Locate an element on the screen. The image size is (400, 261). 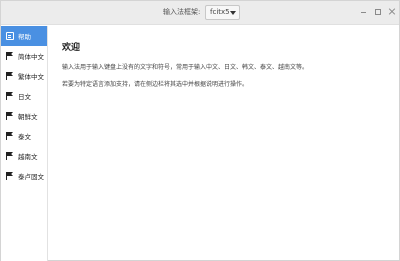
sidebar-item-traditional-chinese: 繁体中文 is located at coordinates (24, 76).